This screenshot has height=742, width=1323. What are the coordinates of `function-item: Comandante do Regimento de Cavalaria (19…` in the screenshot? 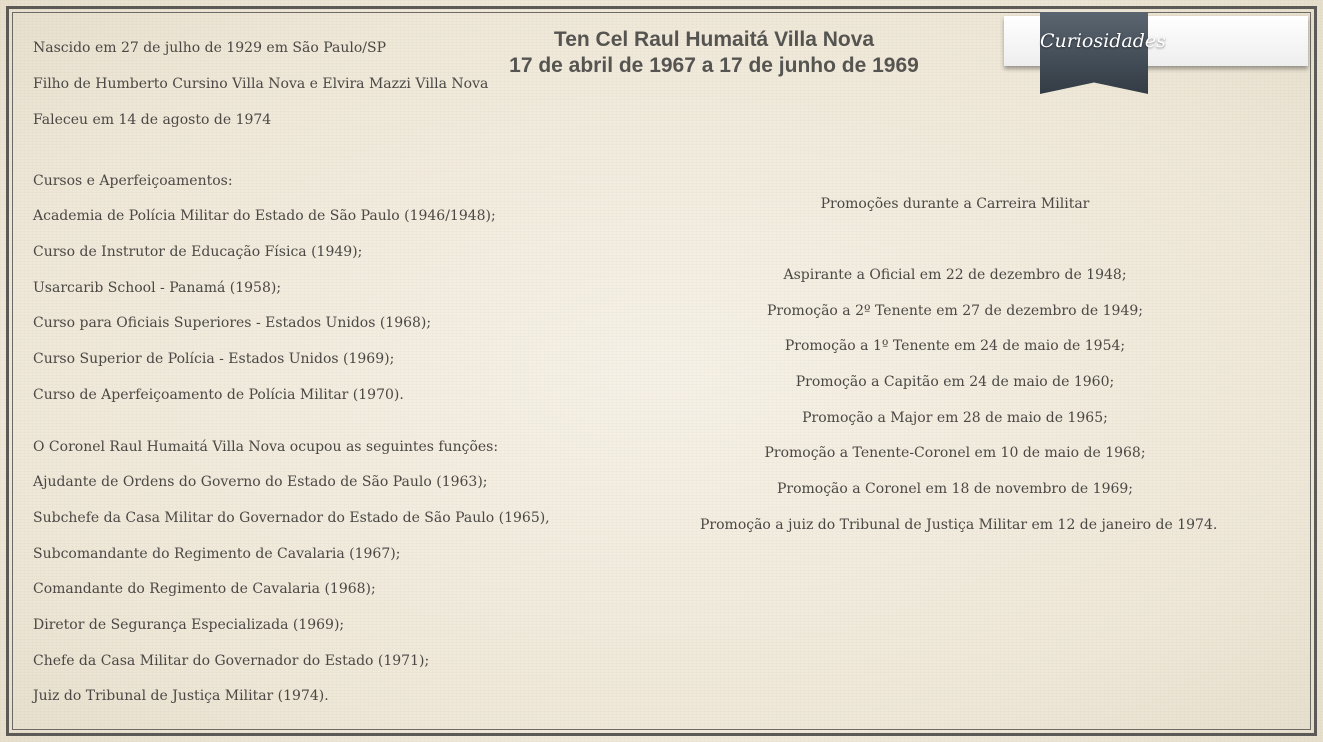 It's located at (204, 589).